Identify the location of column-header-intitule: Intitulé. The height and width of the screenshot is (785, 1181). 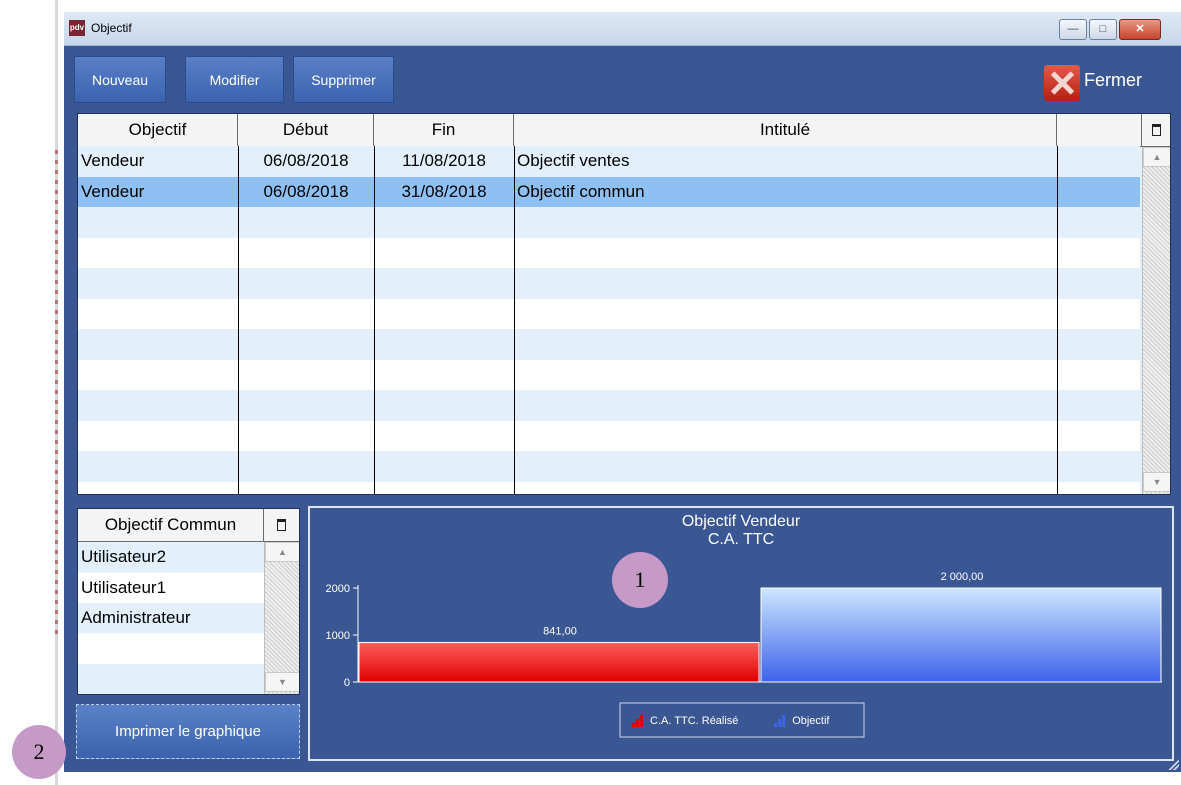
(785, 130).